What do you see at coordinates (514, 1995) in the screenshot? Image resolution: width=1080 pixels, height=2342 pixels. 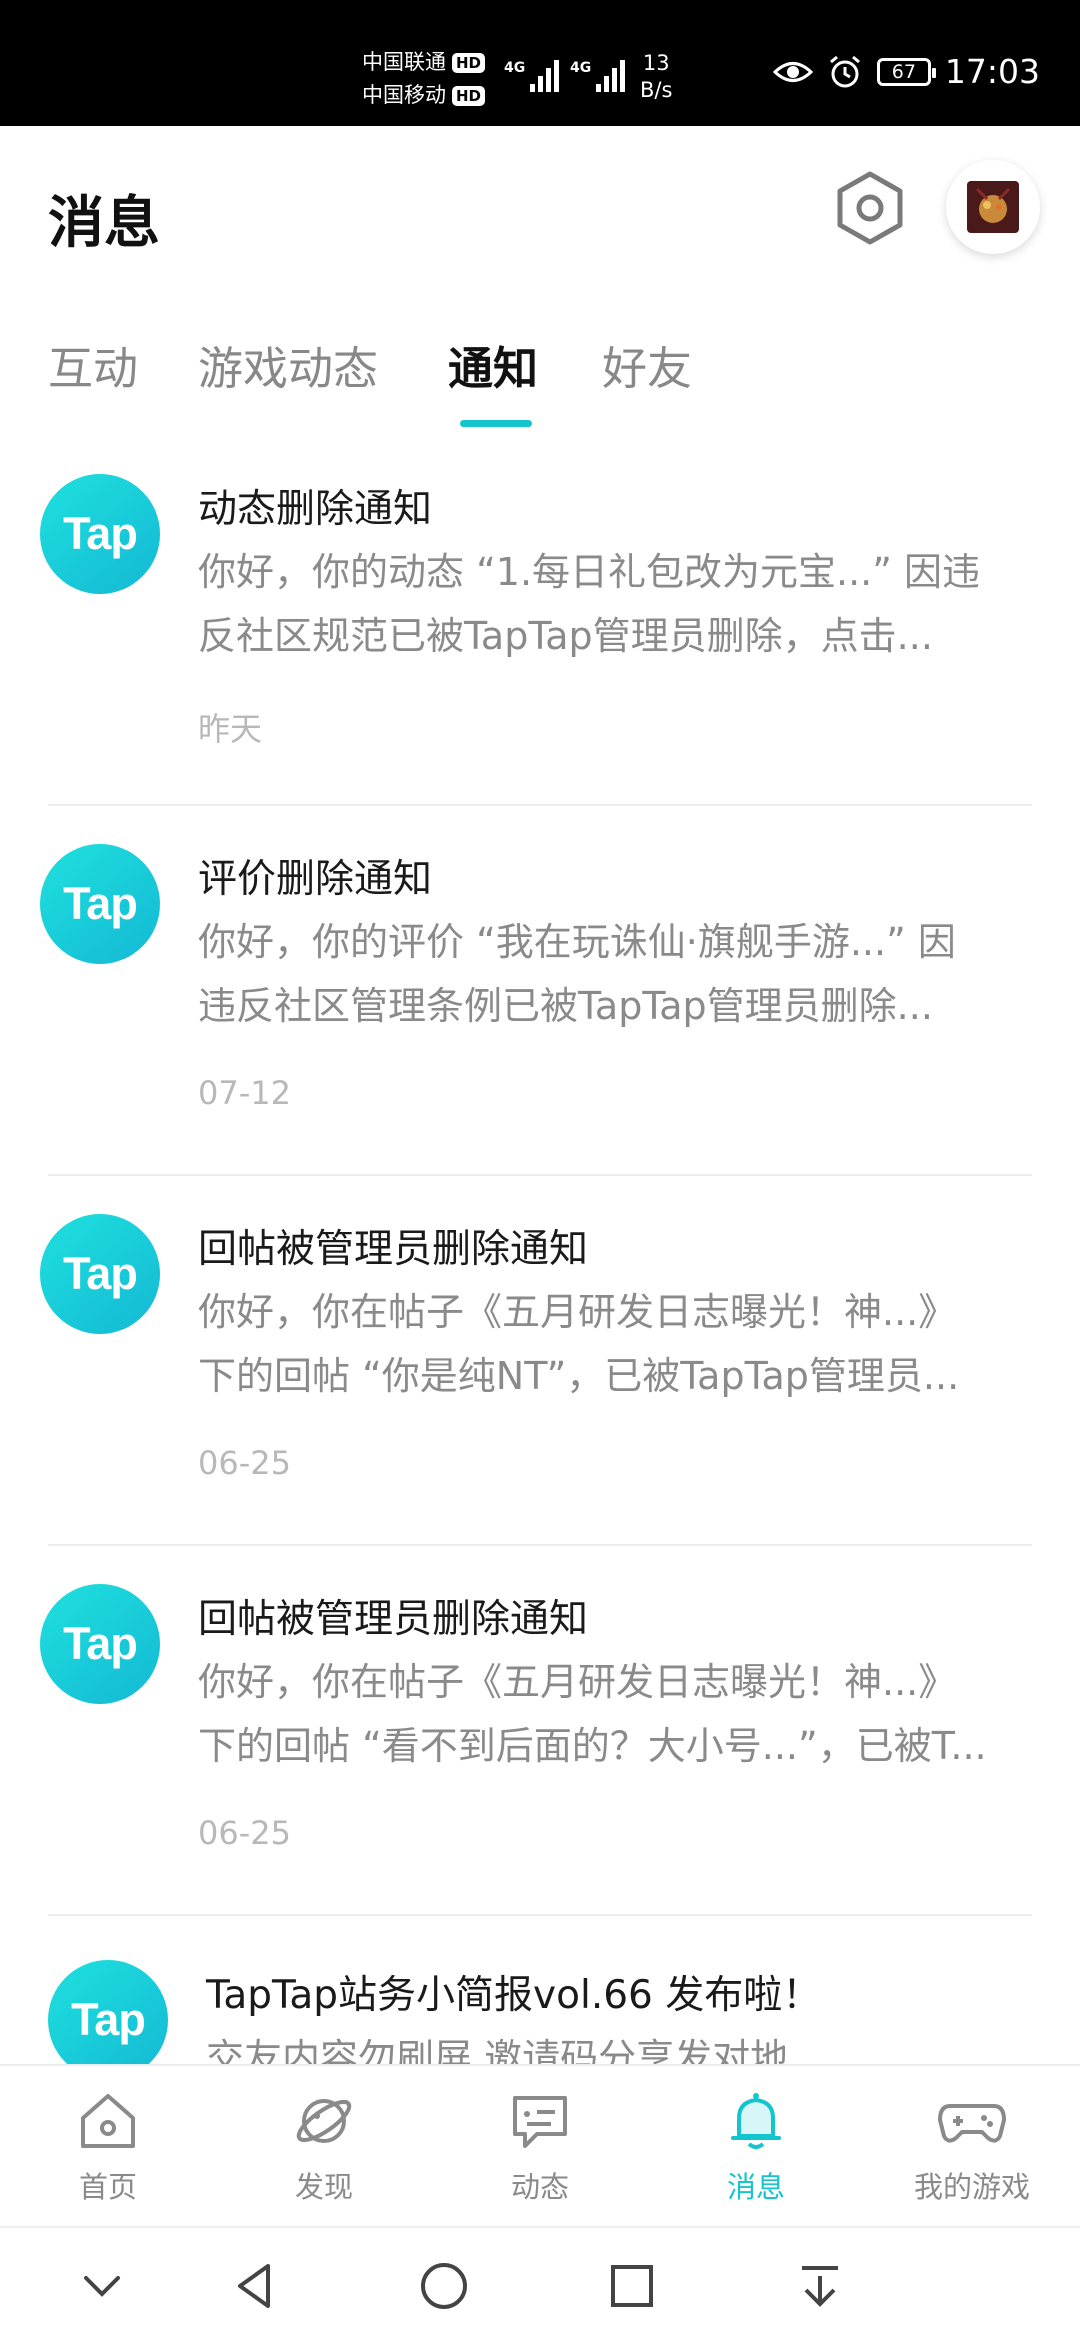 I see `notification-title: TapTap站务小简报vol.66 发布啦！` at bounding box center [514, 1995].